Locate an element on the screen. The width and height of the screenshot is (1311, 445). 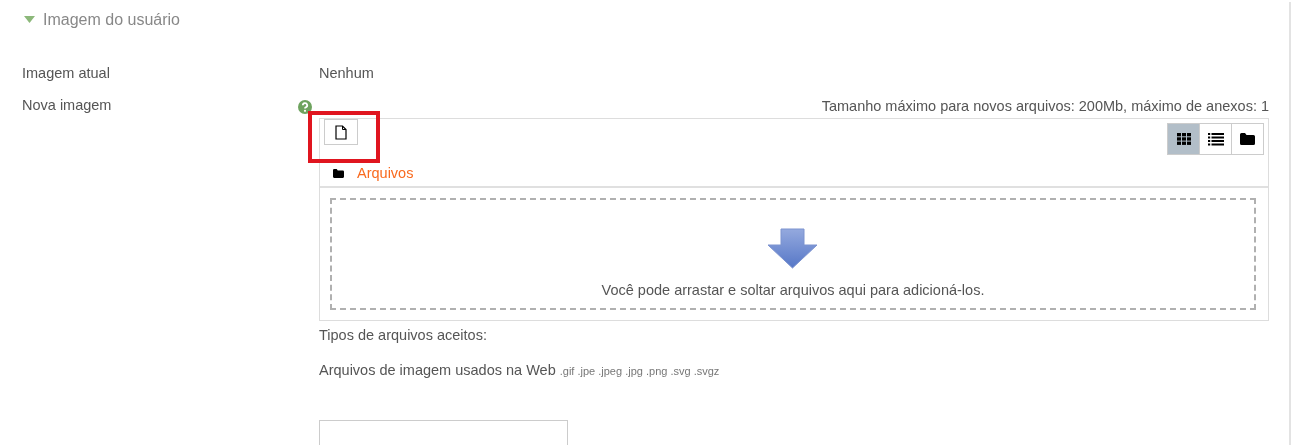
field-label: Imagem atual is located at coordinates (66, 73).